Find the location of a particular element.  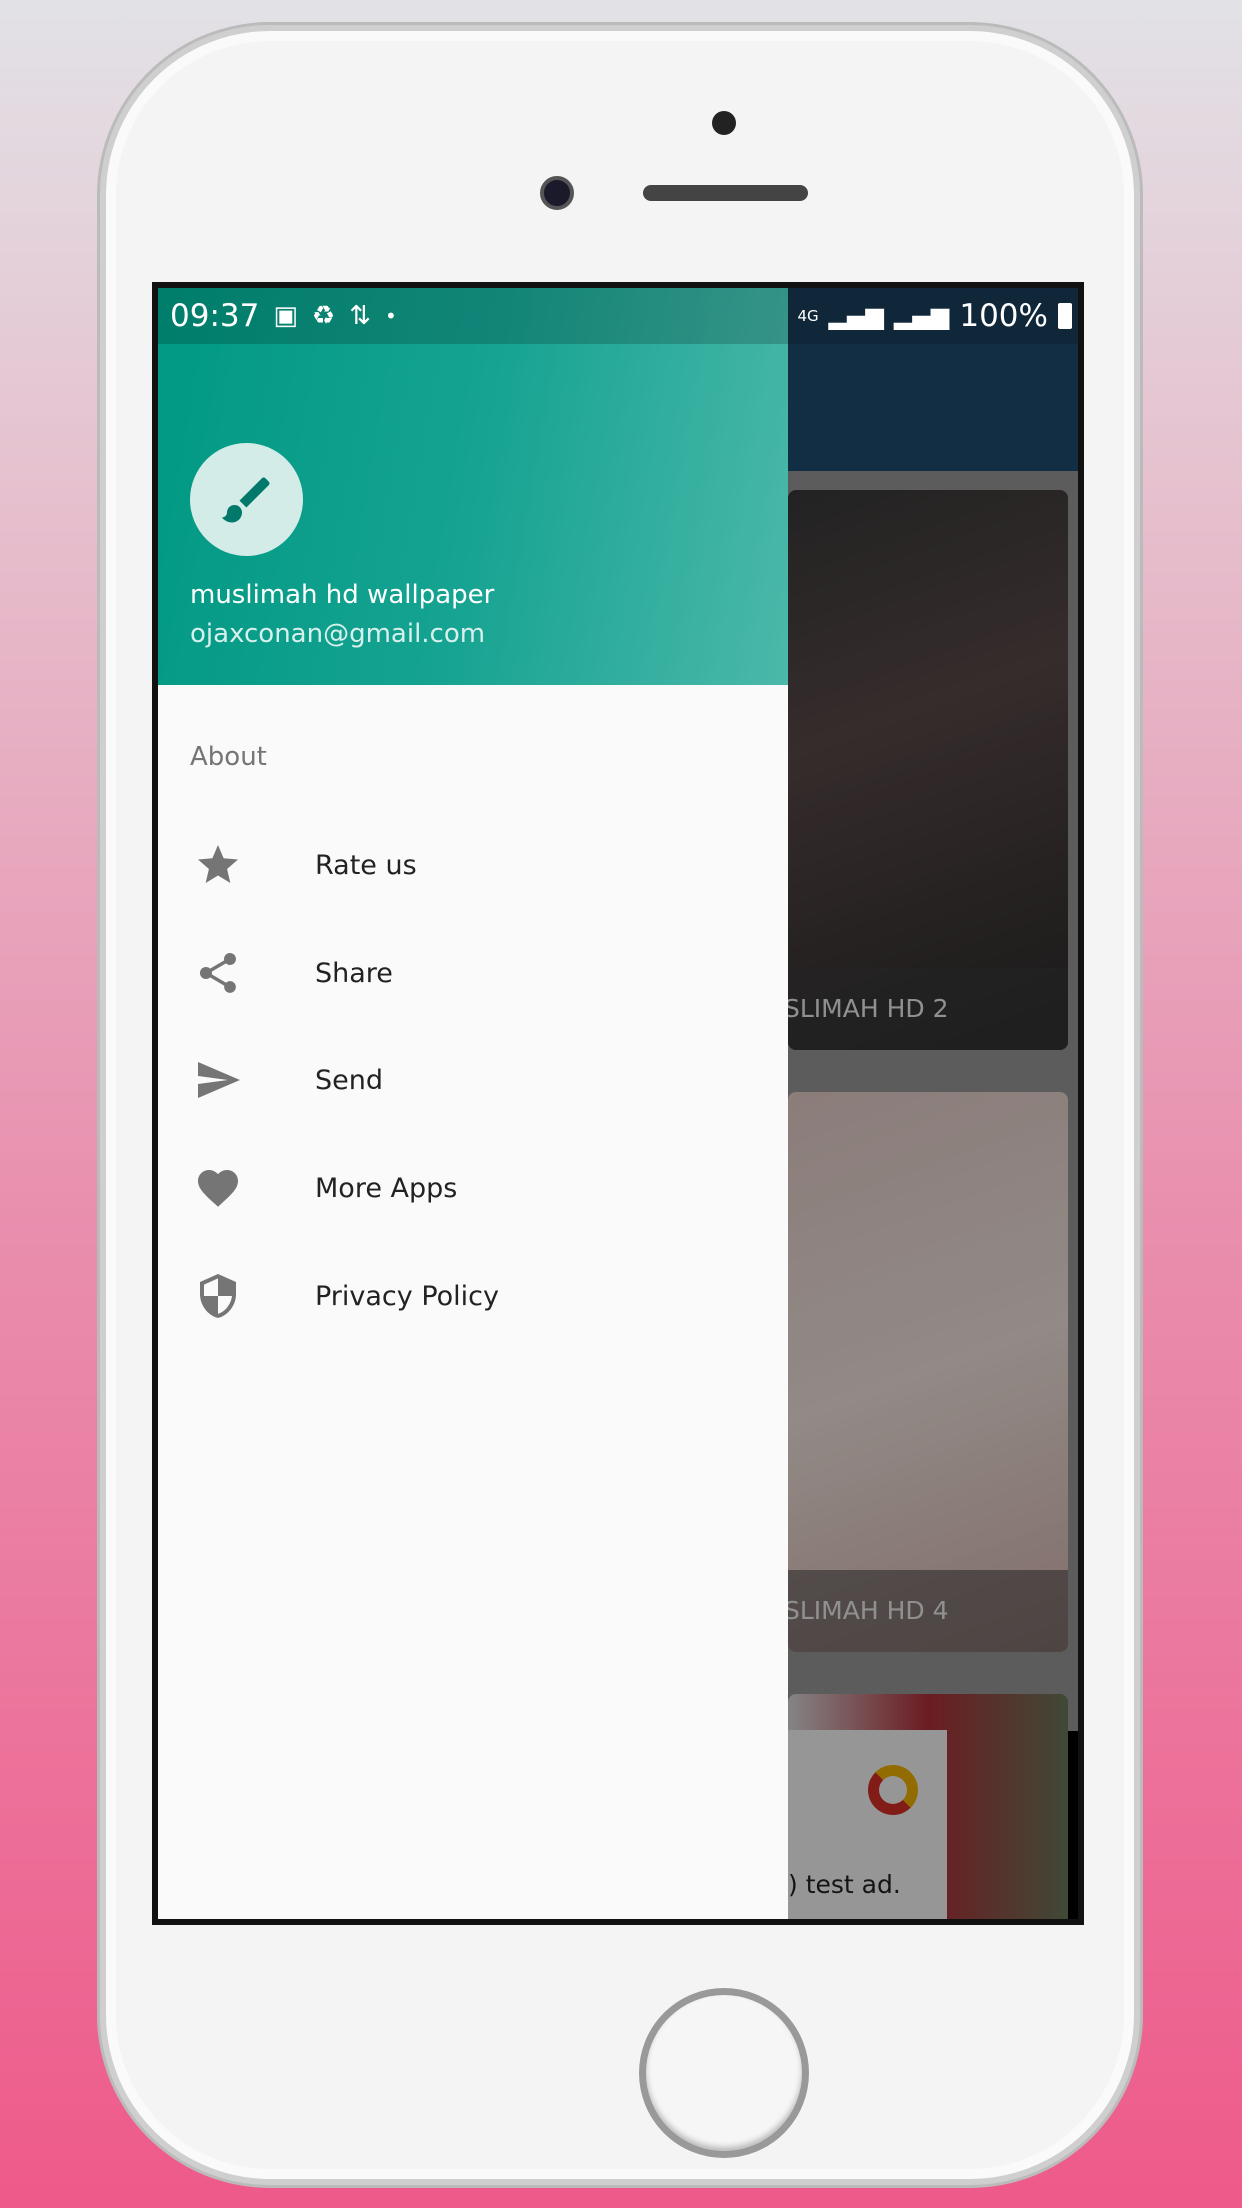

menu-item-label: Privacy Policy is located at coordinates (407, 1296).